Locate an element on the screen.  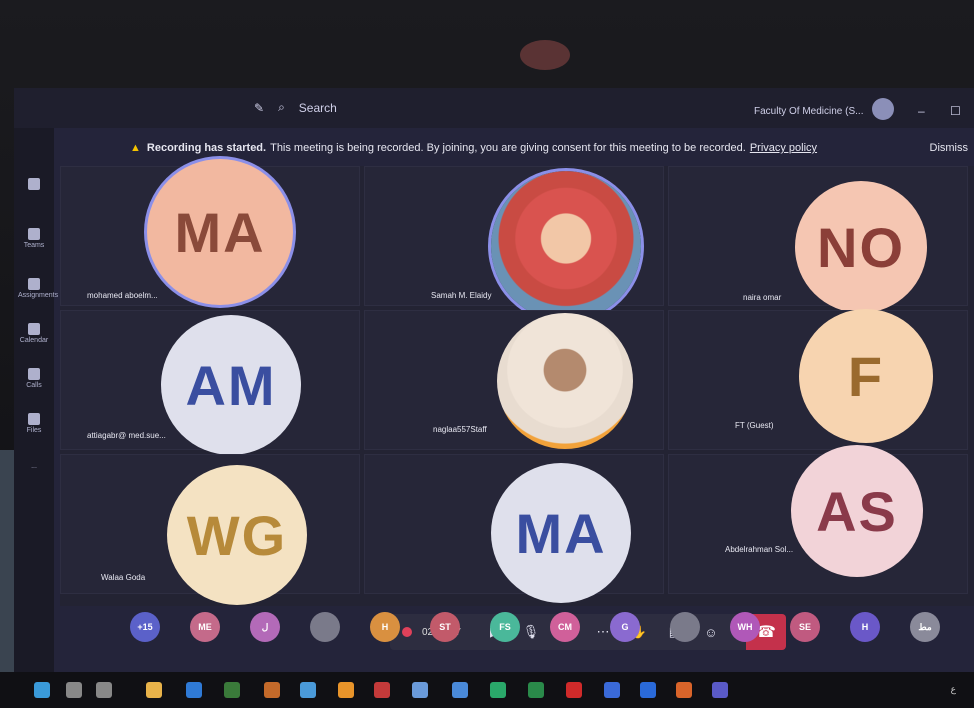
windows-start-icon is located at coordinates (42, 690).